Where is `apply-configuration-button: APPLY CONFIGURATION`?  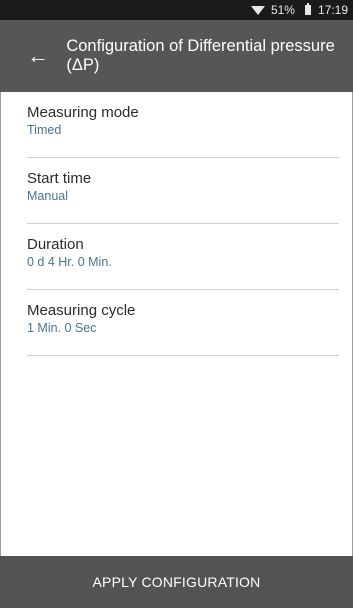
apply-configuration-button: APPLY CONFIGURATION is located at coordinates (176, 582).